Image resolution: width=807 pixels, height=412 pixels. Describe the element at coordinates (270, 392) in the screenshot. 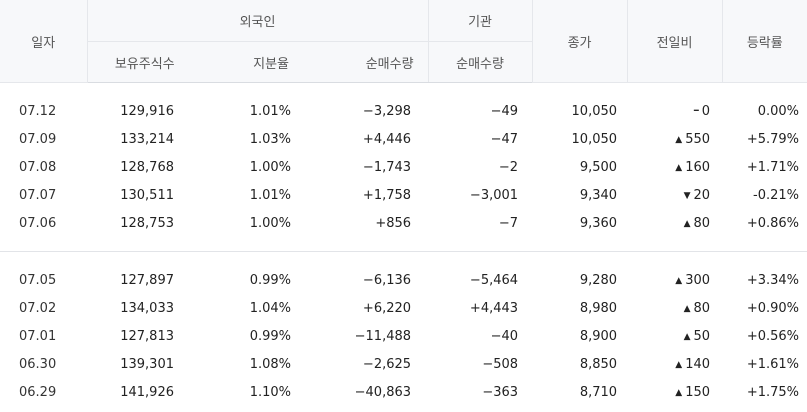

I see `row-ratio: 1.10%` at that location.